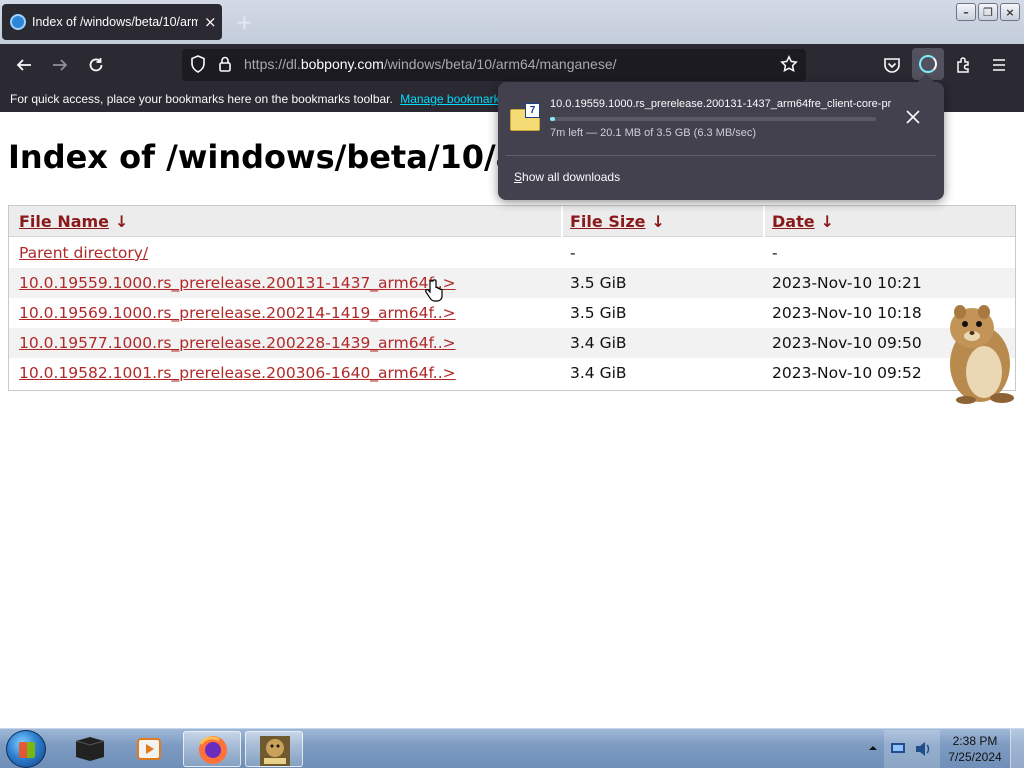 The height and width of the screenshot is (768, 1024). I want to click on clock-time: 2:38 PM, so click(975, 741).